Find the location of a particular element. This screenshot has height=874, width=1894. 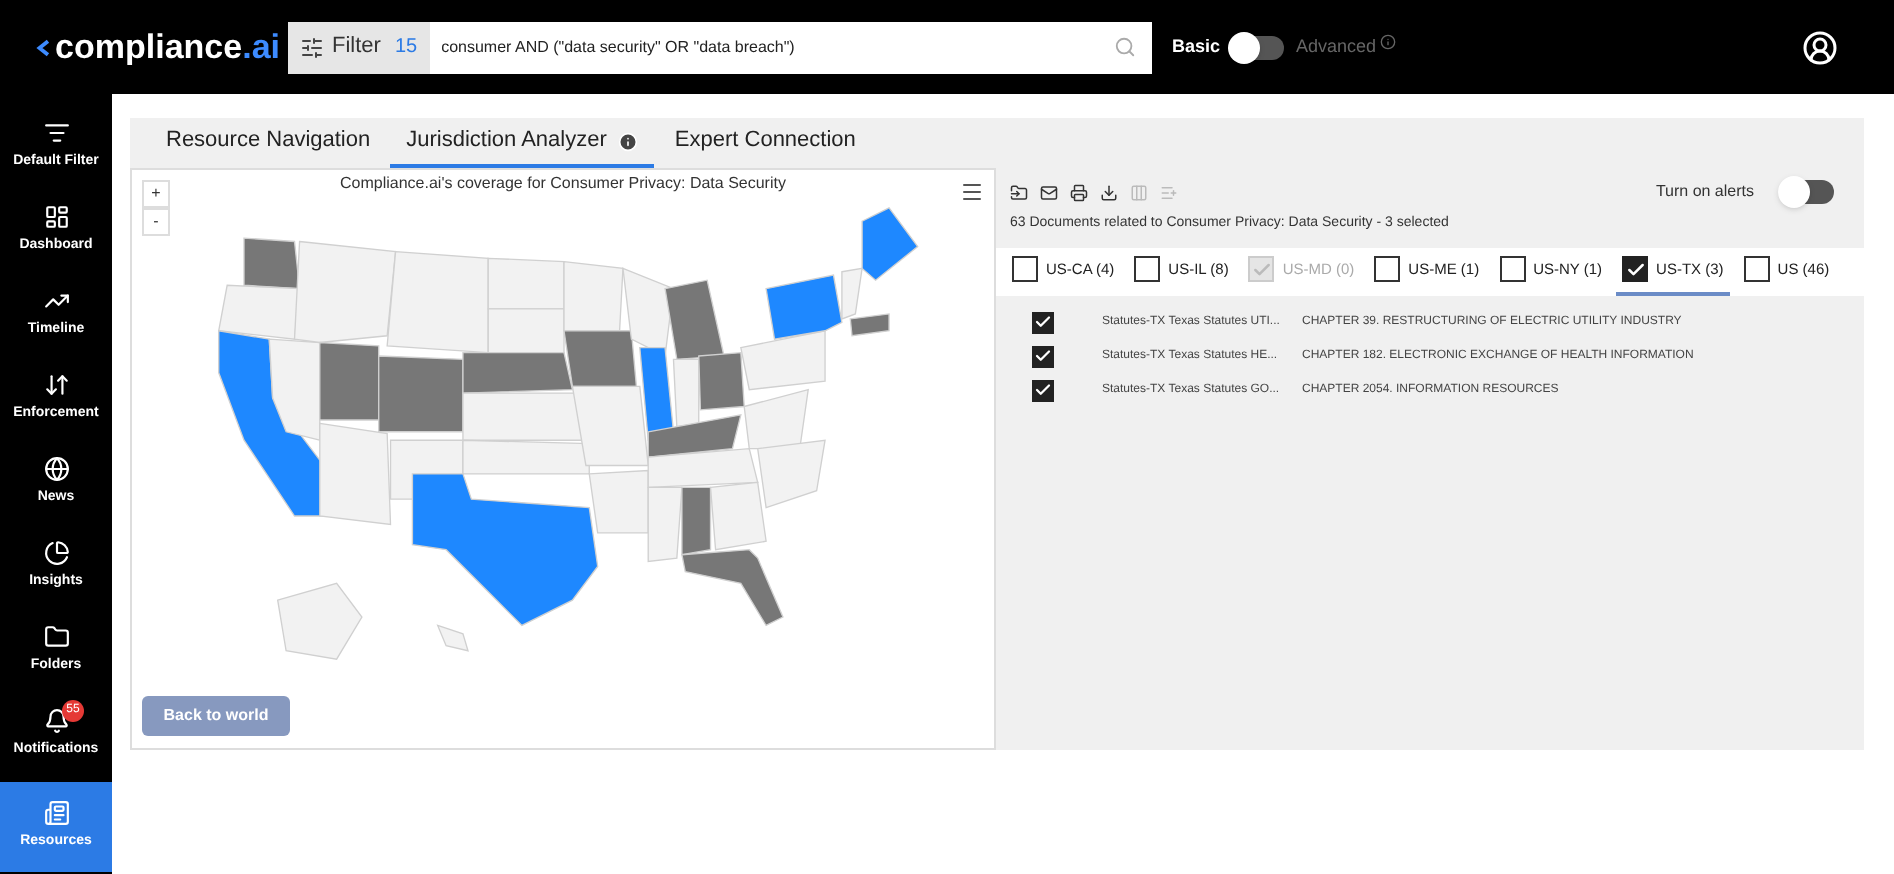

bell-icon is located at coordinates (56, 720).